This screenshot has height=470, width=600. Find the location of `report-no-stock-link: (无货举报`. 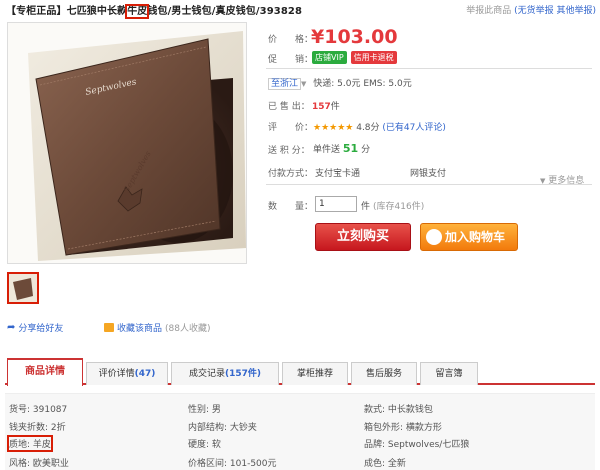

report-no-stock-link: (无货举报 is located at coordinates (534, 11).